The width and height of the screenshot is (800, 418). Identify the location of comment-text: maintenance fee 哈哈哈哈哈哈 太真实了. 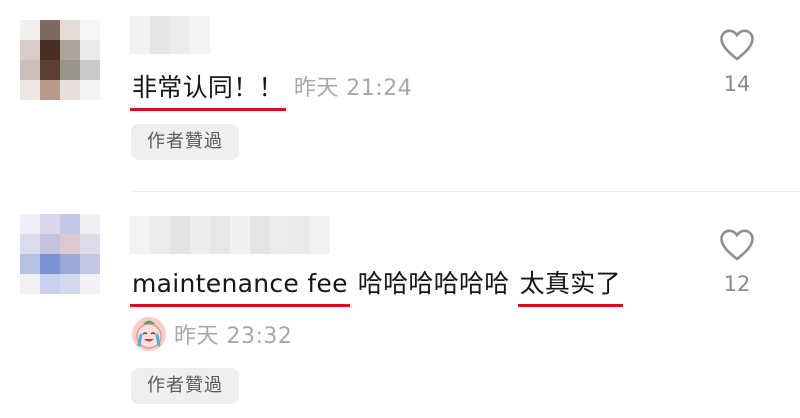
(377, 287).